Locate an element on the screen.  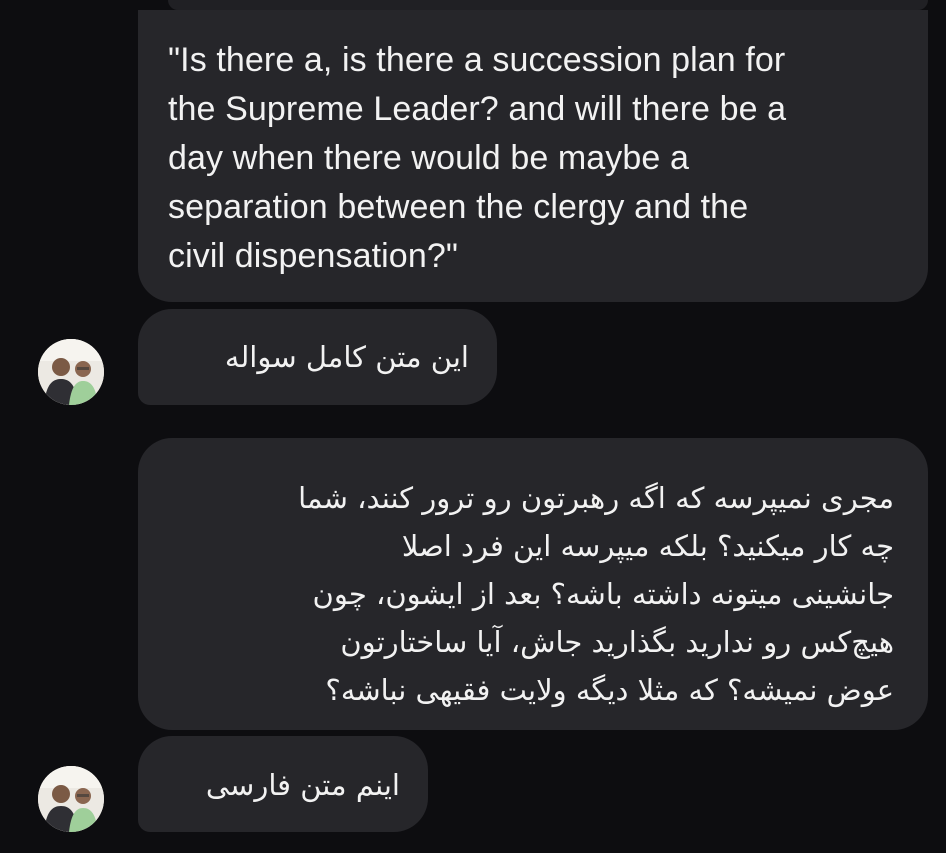
message-text: اینم متن فارسی is located at coordinates (302, 785).